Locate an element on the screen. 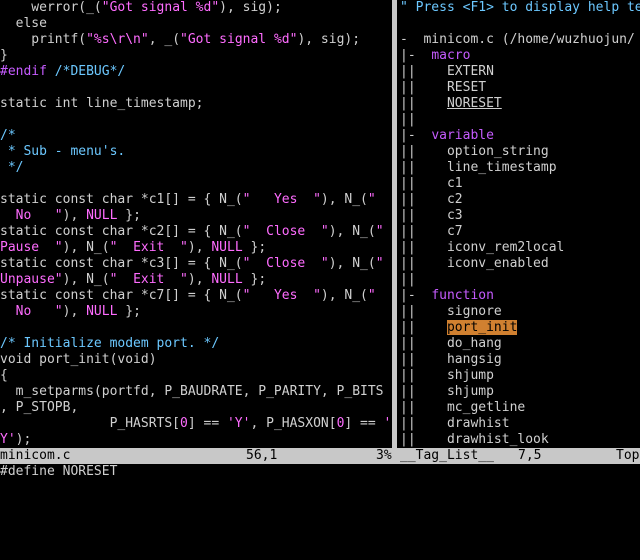  taglist-item: mc_getline is located at coordinates (486, 407).